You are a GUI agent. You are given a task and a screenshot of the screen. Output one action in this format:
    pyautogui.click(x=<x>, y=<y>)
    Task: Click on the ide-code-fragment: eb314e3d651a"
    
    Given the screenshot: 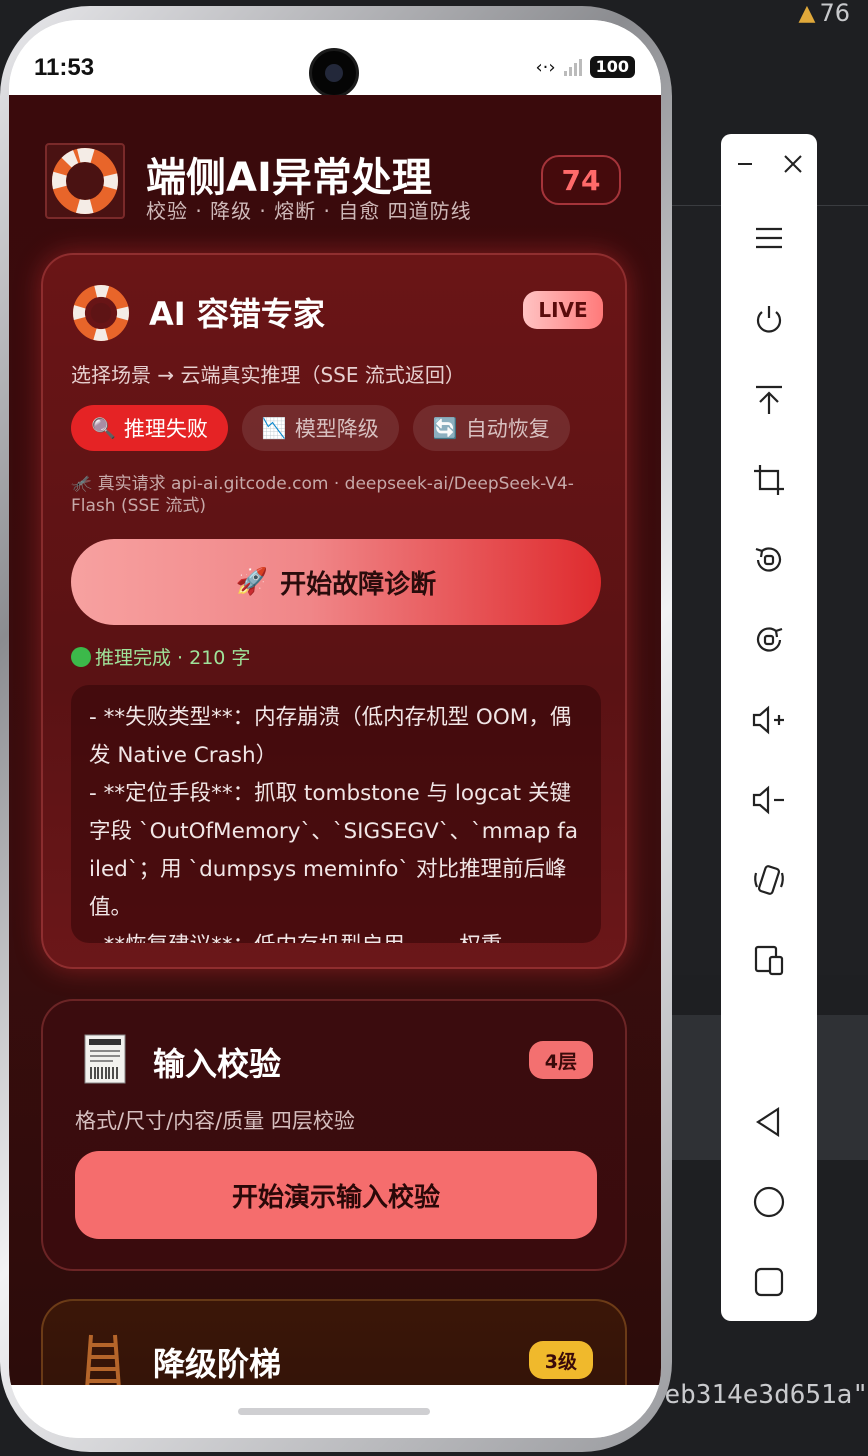 What is the action you would take?
    pyautogui.click(x=766, y=1395)
    